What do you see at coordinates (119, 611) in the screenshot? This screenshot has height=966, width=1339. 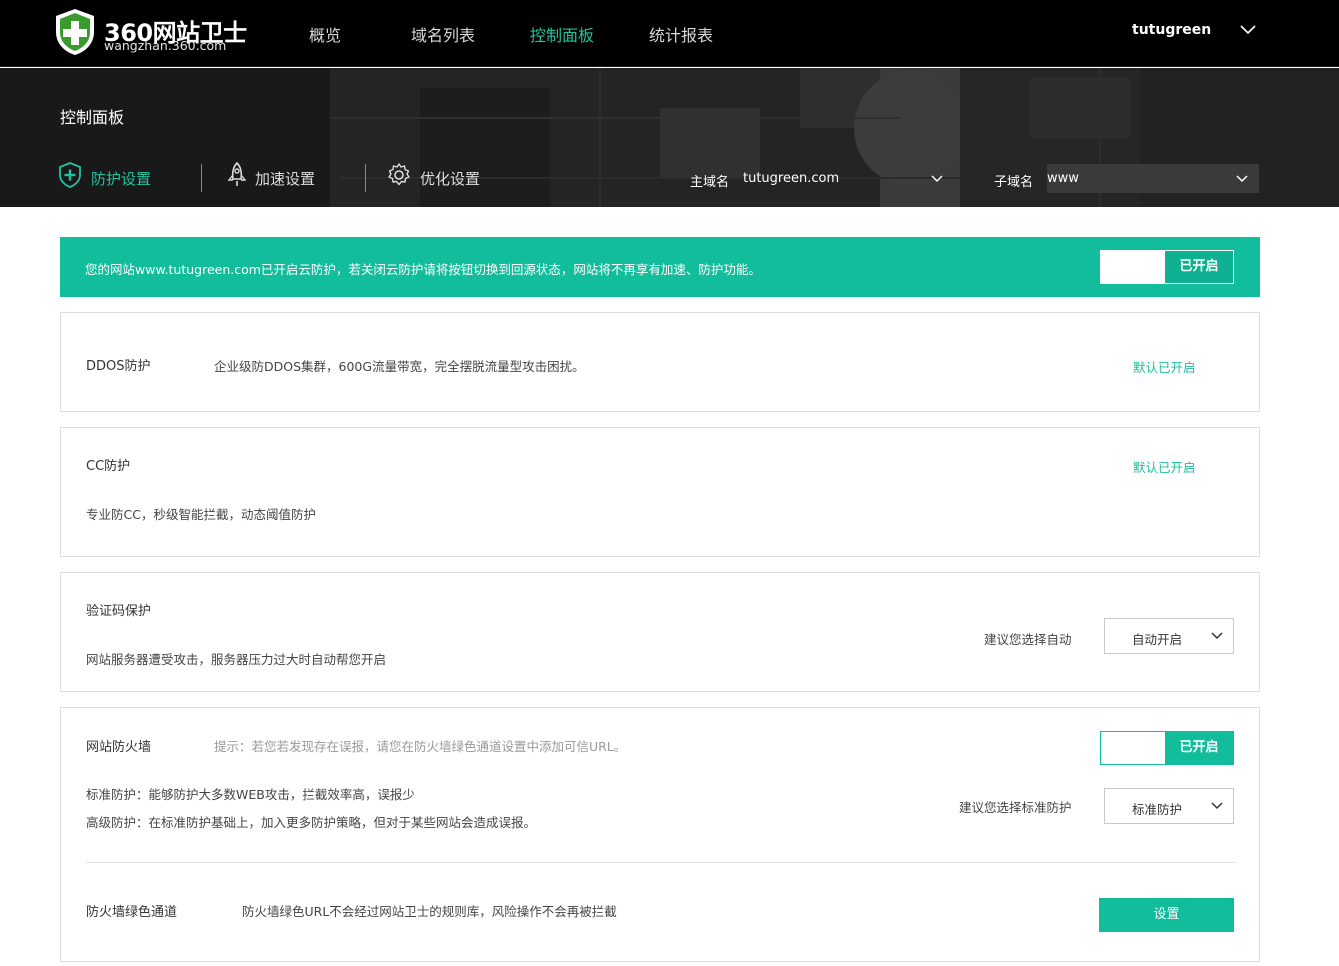 I see `captcha-title: 验证码保护` at bounding box center [119, 611].